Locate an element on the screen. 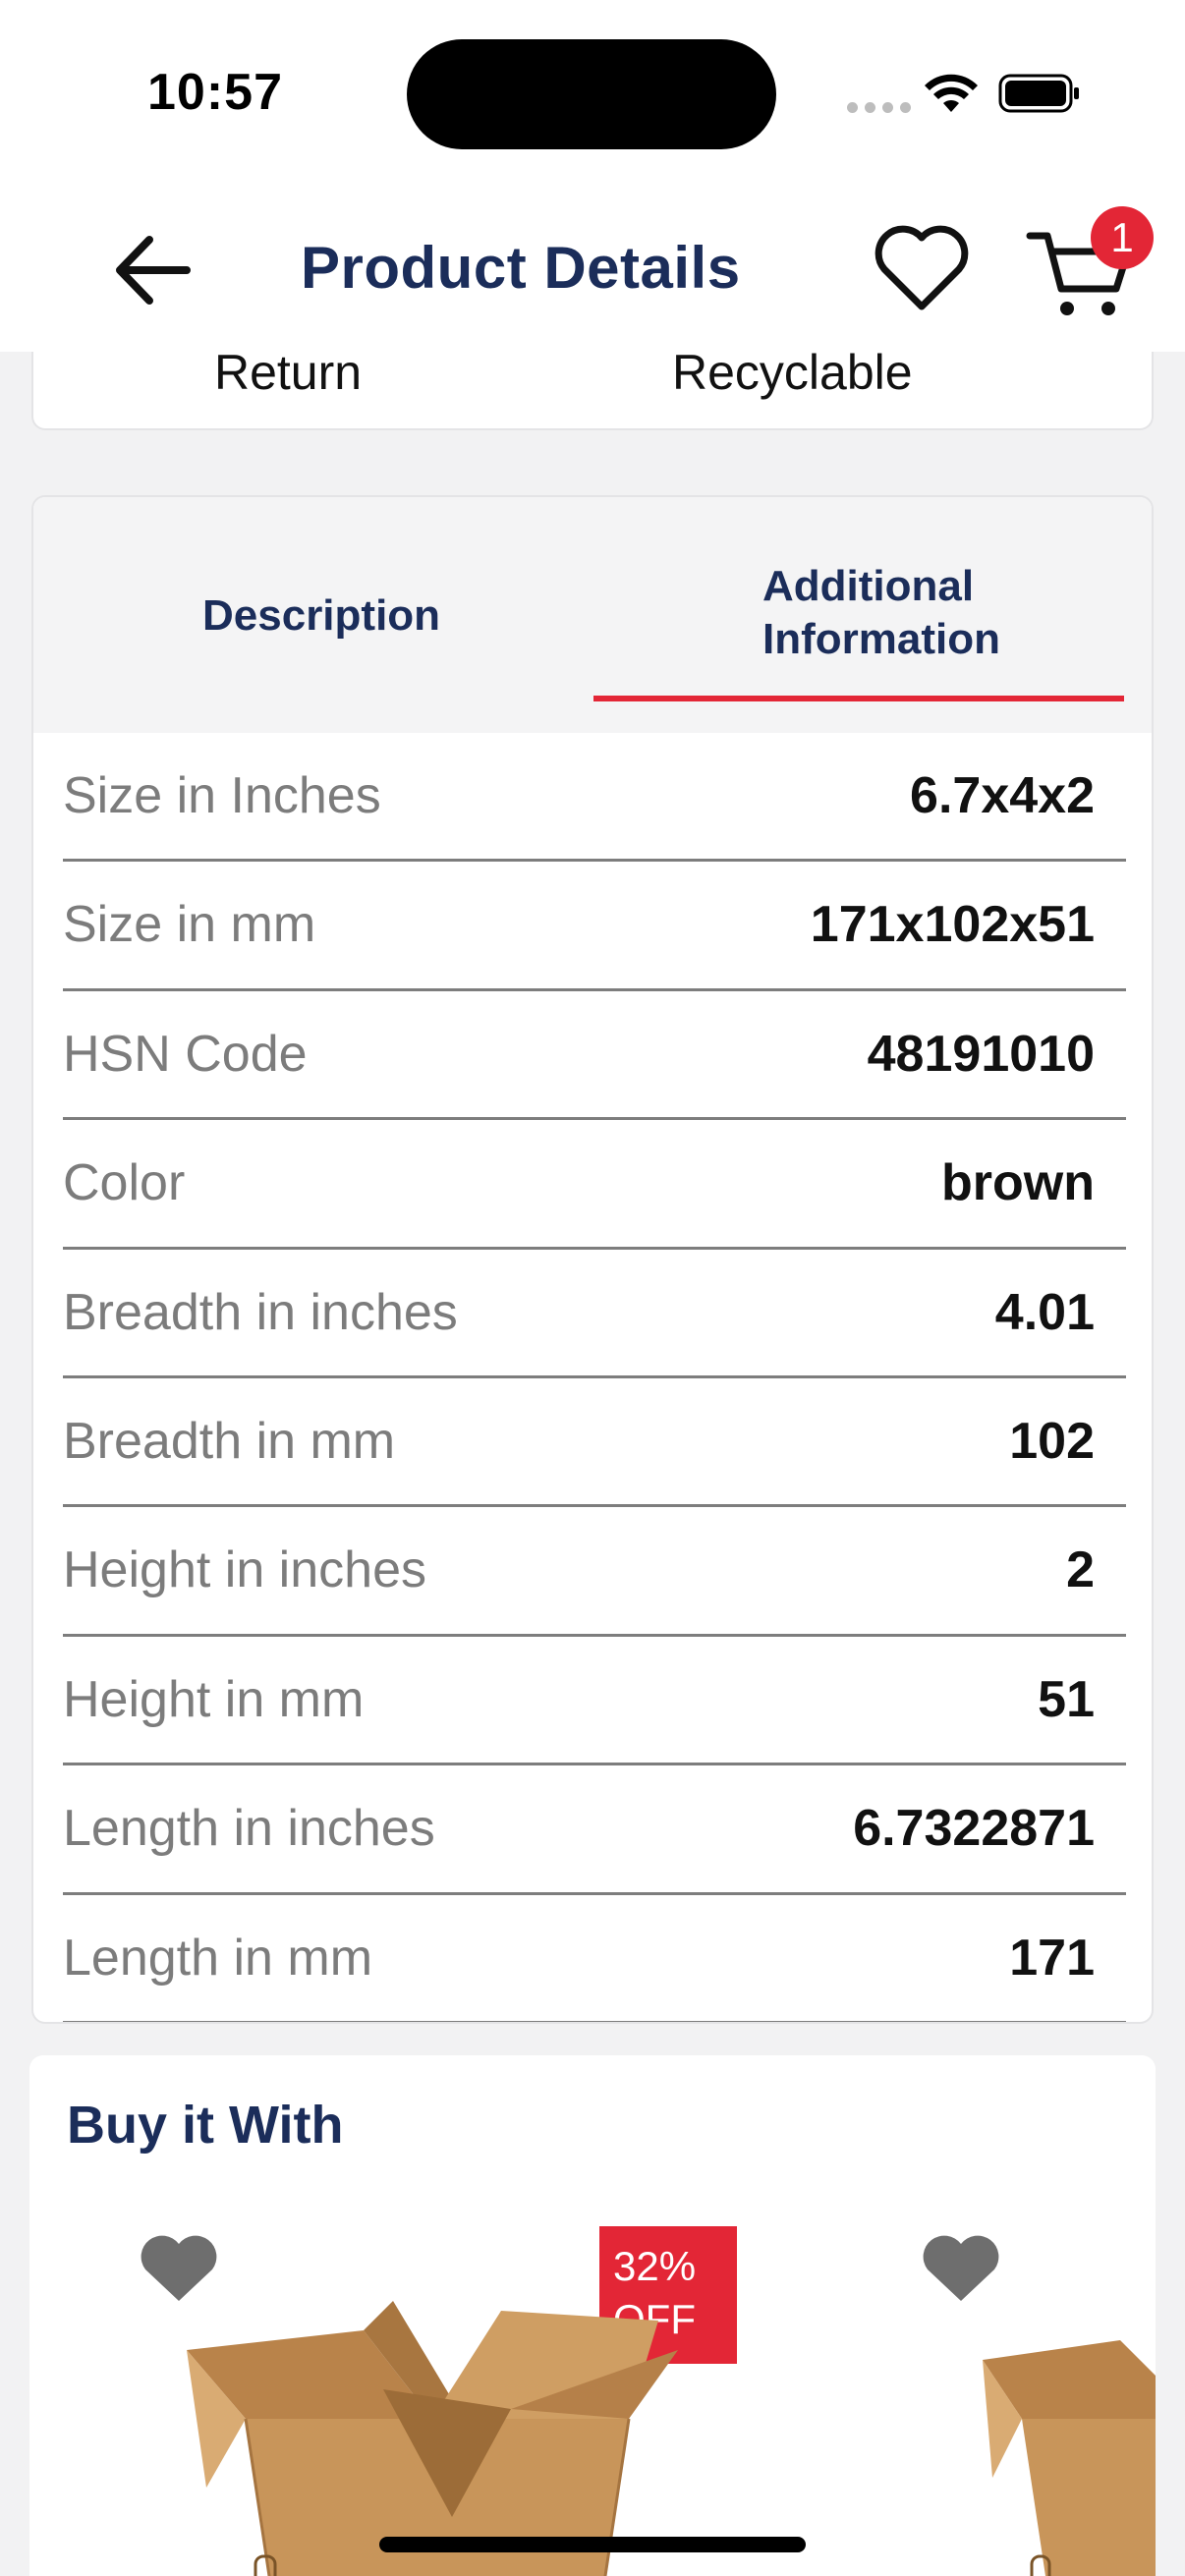 This screenshot has width=1185, height=2576. spec-value: 2 is located at coordinates (1080, 1570).